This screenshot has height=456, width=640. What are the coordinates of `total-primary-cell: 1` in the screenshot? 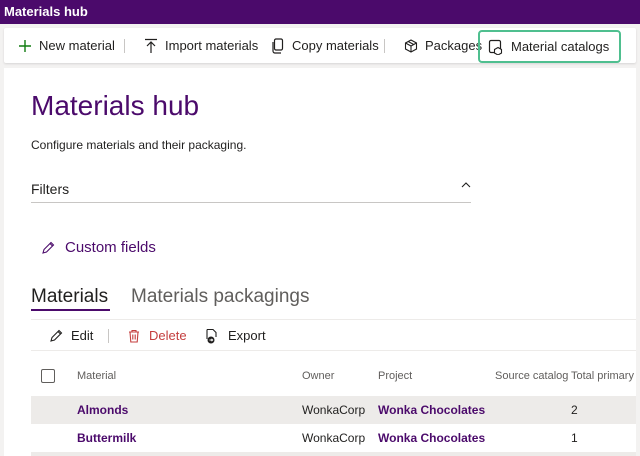 It's located at (574, 438).